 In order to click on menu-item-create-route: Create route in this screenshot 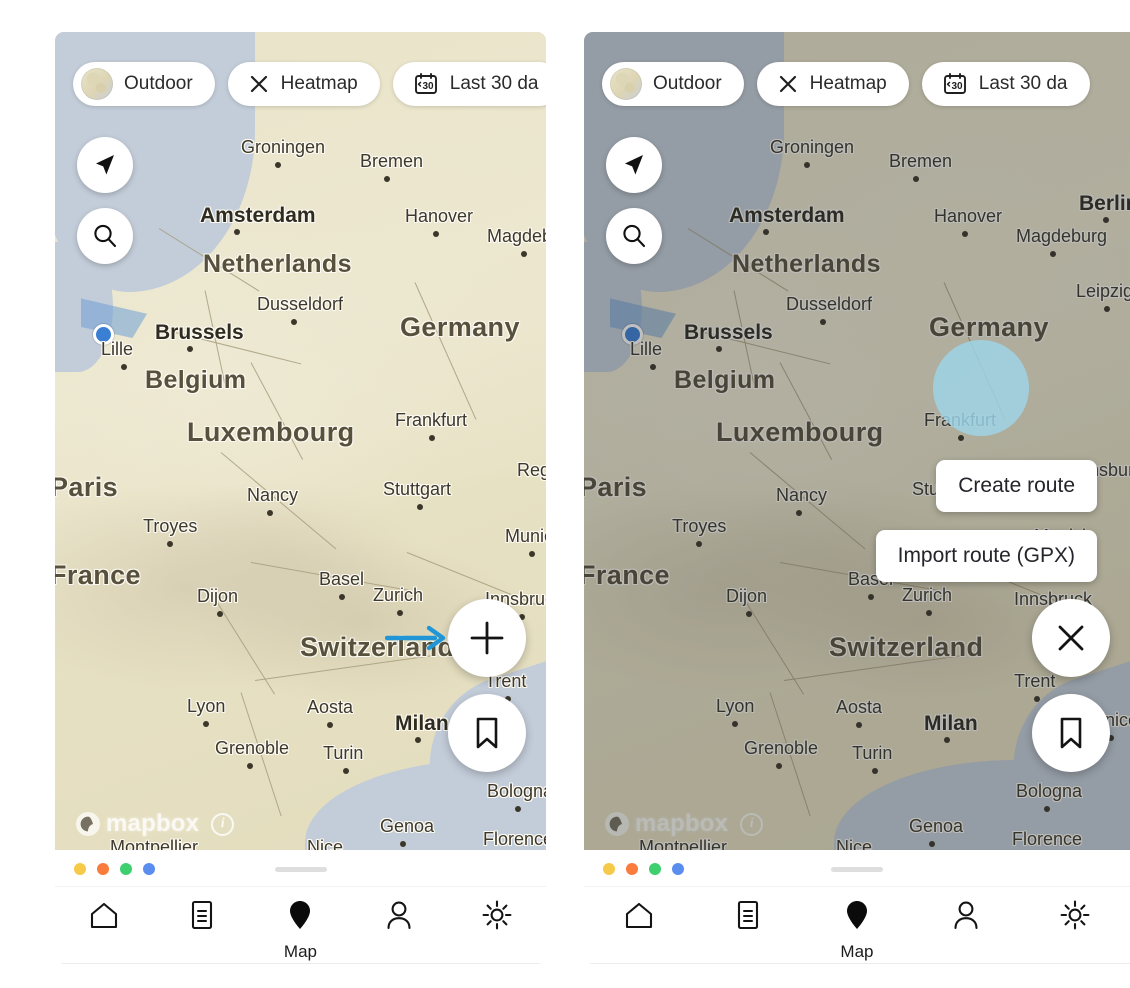, I will do `click(1016, 486)`.